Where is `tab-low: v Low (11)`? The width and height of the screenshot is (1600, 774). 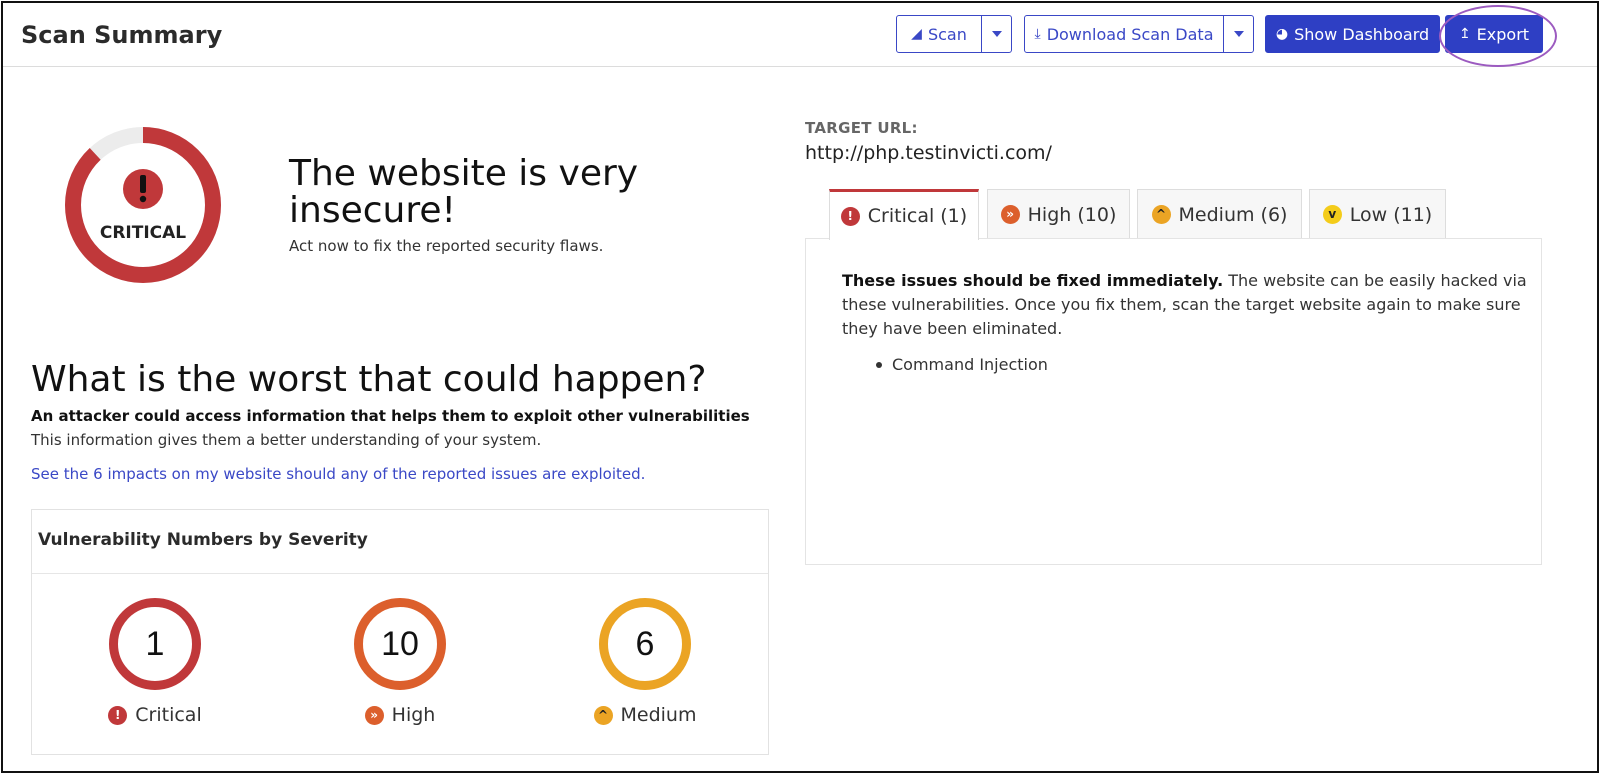 tab-low: v Low (11) is located at coordinates (1377, 214).